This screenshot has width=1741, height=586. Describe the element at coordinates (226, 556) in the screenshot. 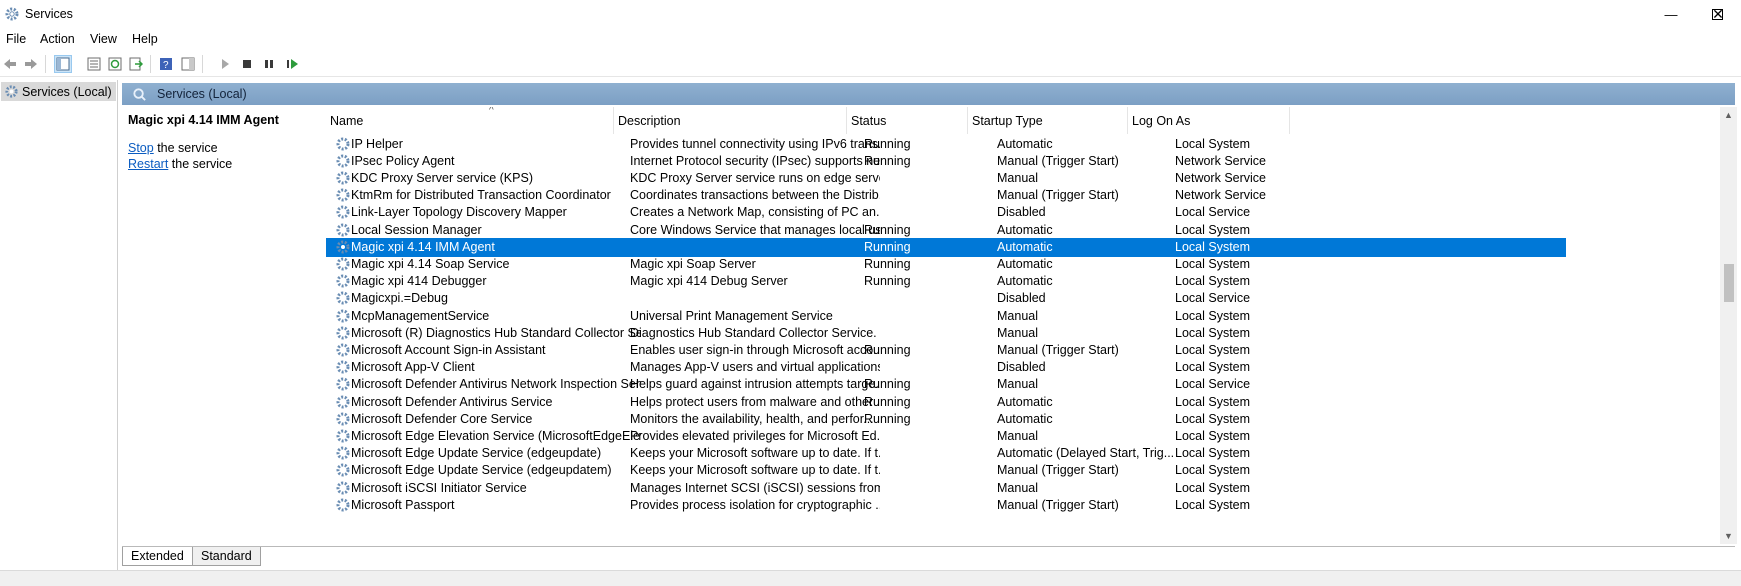

I see `tab-standard: Standard` at that location.